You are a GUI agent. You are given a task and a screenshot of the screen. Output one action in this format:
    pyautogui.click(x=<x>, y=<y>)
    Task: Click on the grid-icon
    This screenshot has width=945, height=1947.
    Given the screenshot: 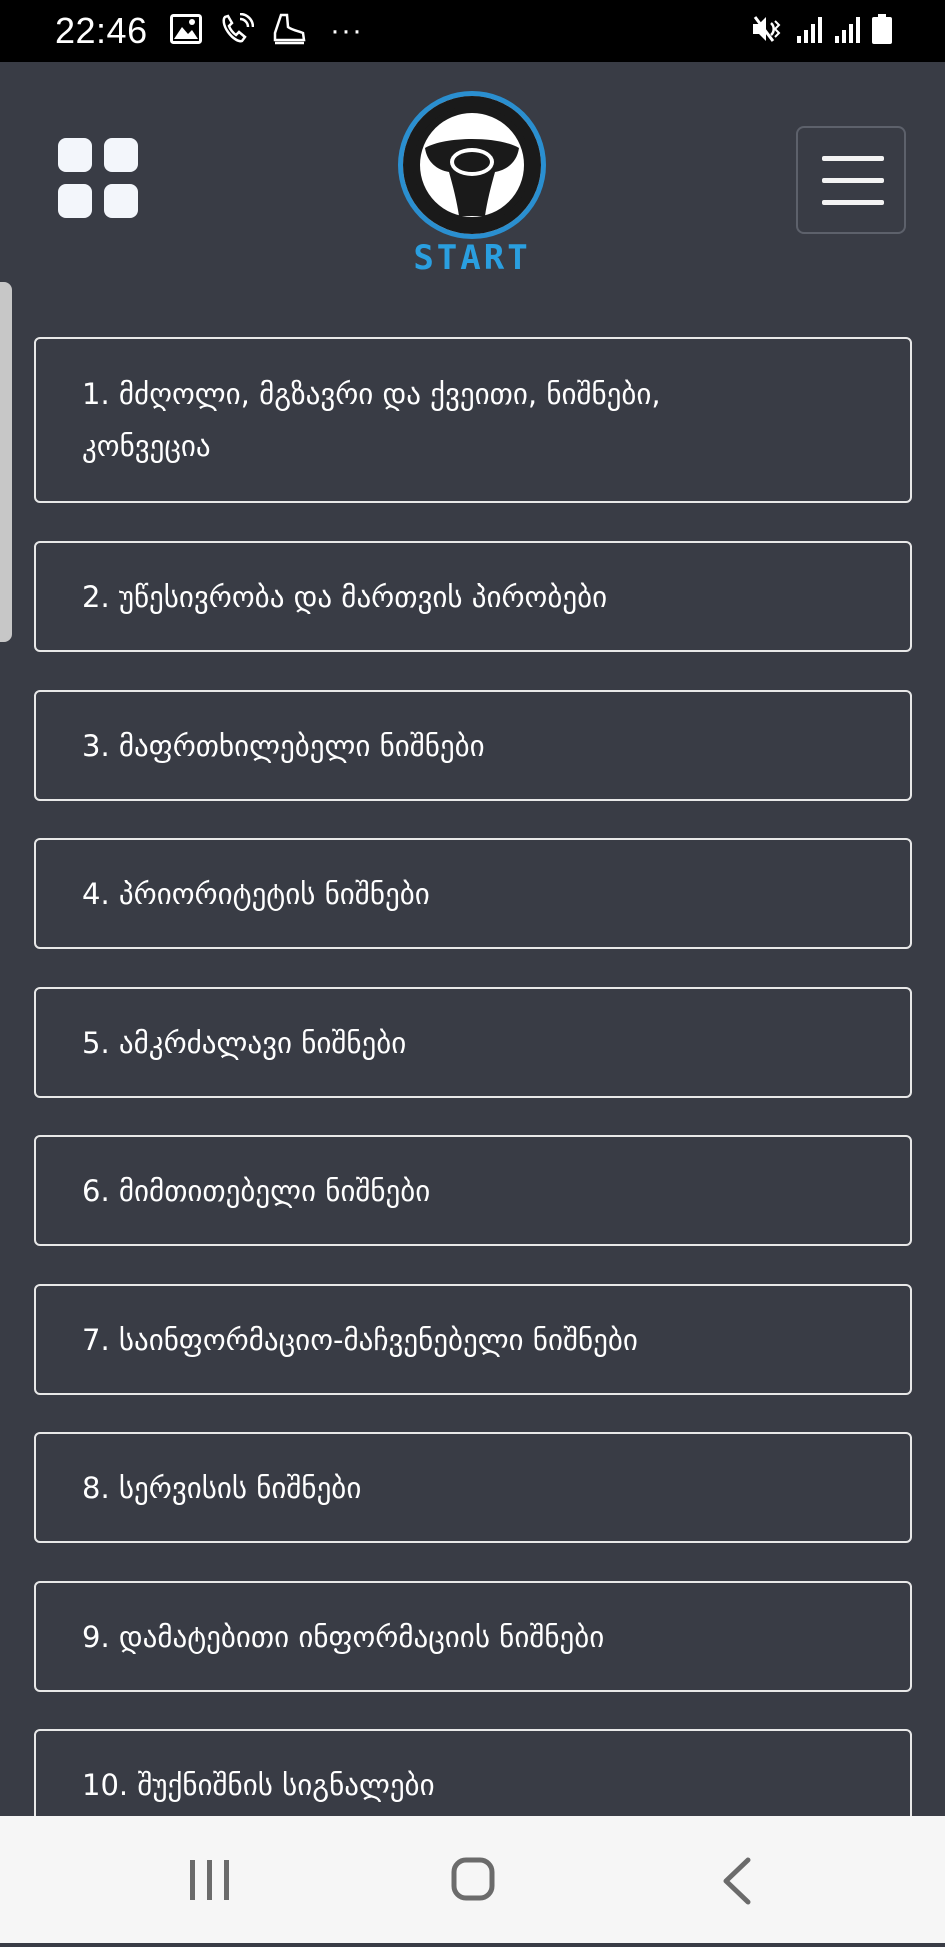 What is the action you would take?
    pyautogui.click(x=99, y=179)
    